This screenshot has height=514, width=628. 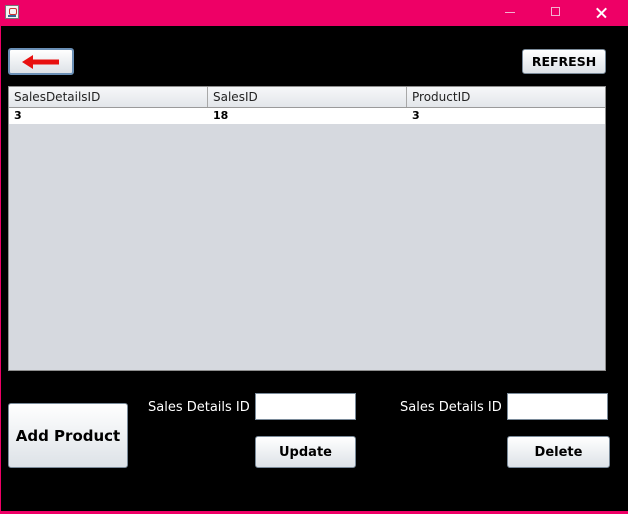 I want to click on column-header-salesid: SalesID, so click(x=307, y=97).